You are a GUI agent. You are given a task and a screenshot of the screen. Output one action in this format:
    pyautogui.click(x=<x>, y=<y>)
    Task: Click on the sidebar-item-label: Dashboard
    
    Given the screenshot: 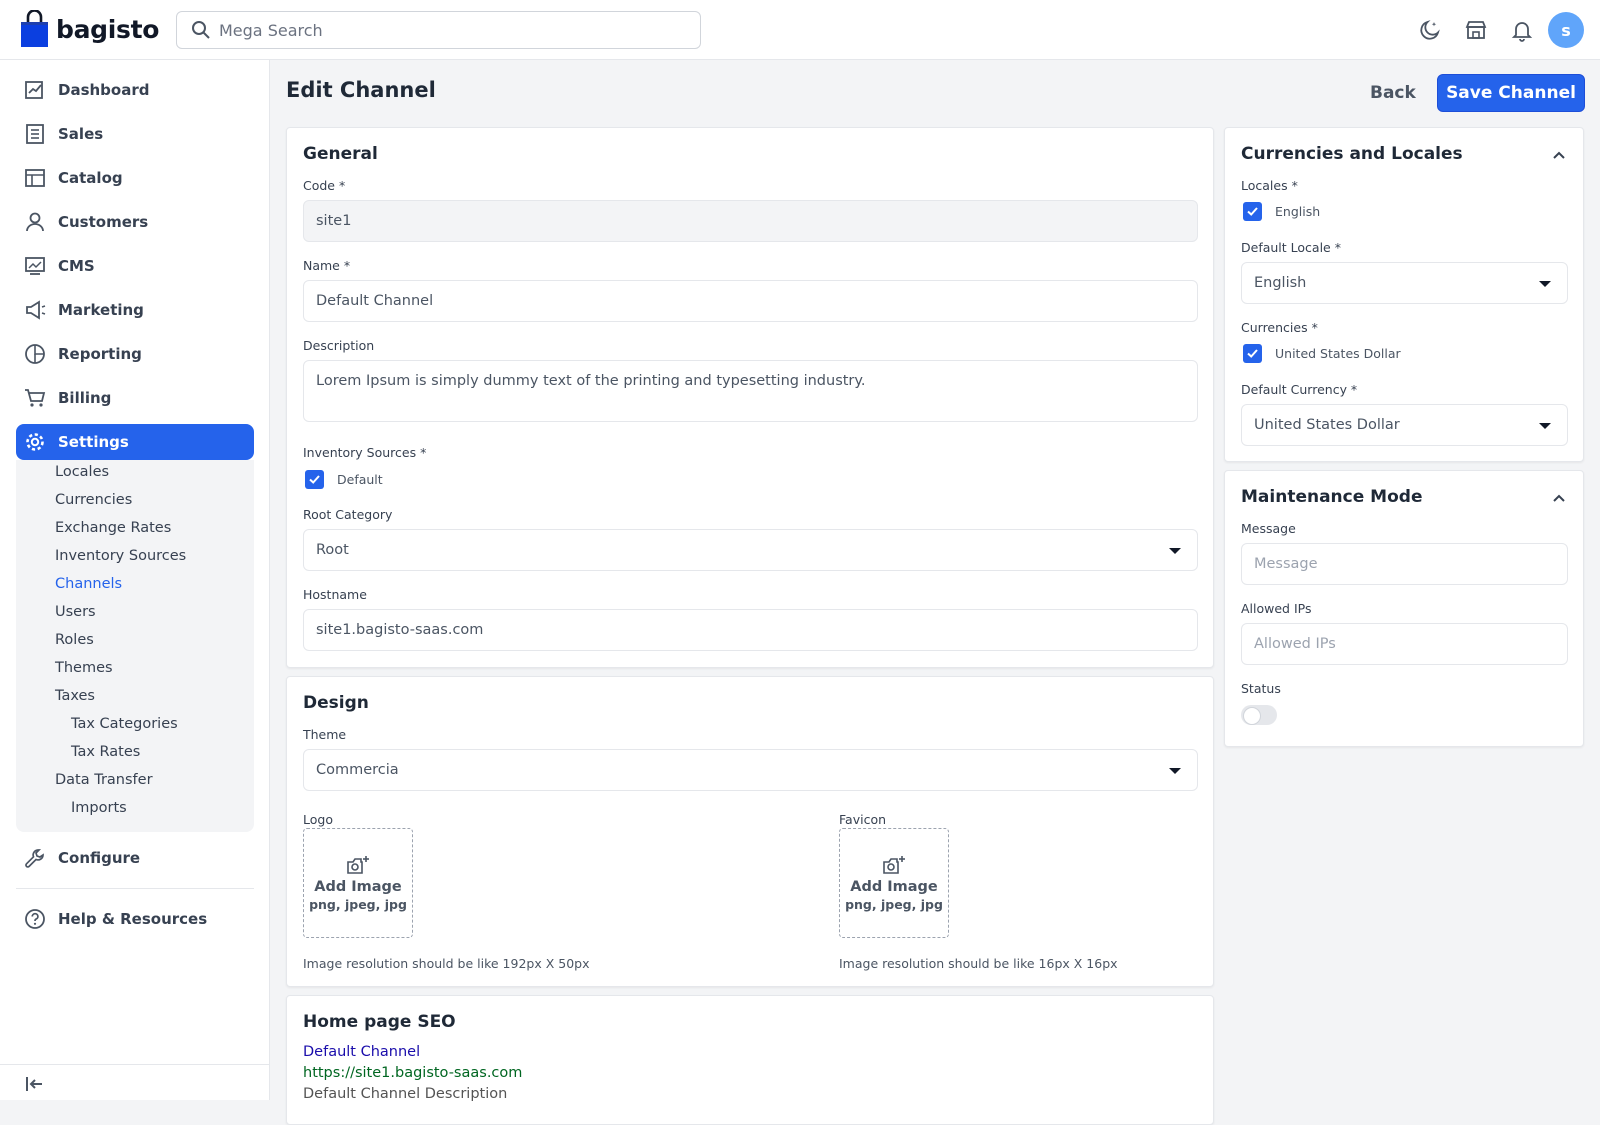 What is the action you would take?
    pyautogui.click(x=104, y=90)
    